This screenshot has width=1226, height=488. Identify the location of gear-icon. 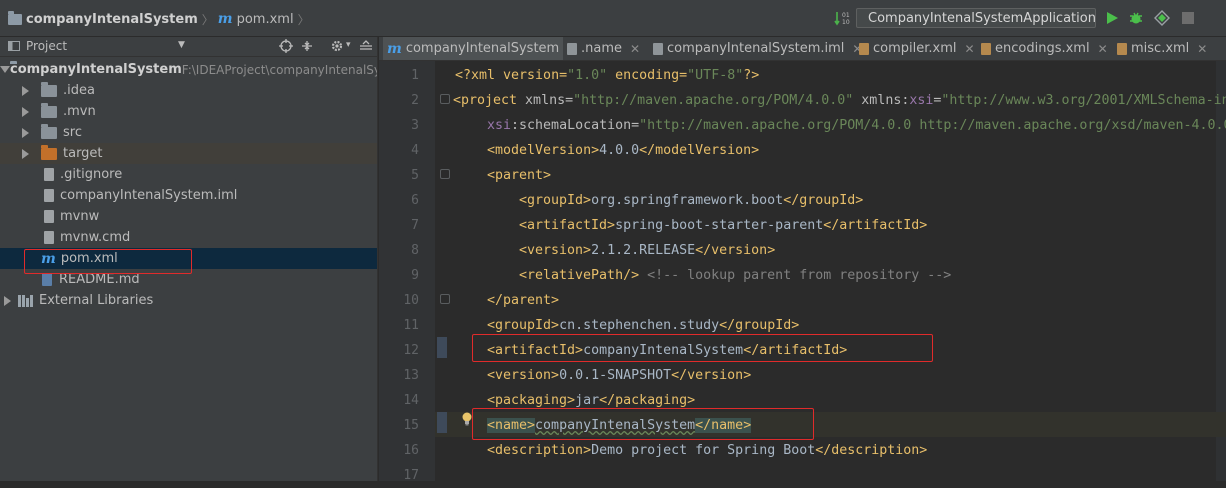
(337, 47).